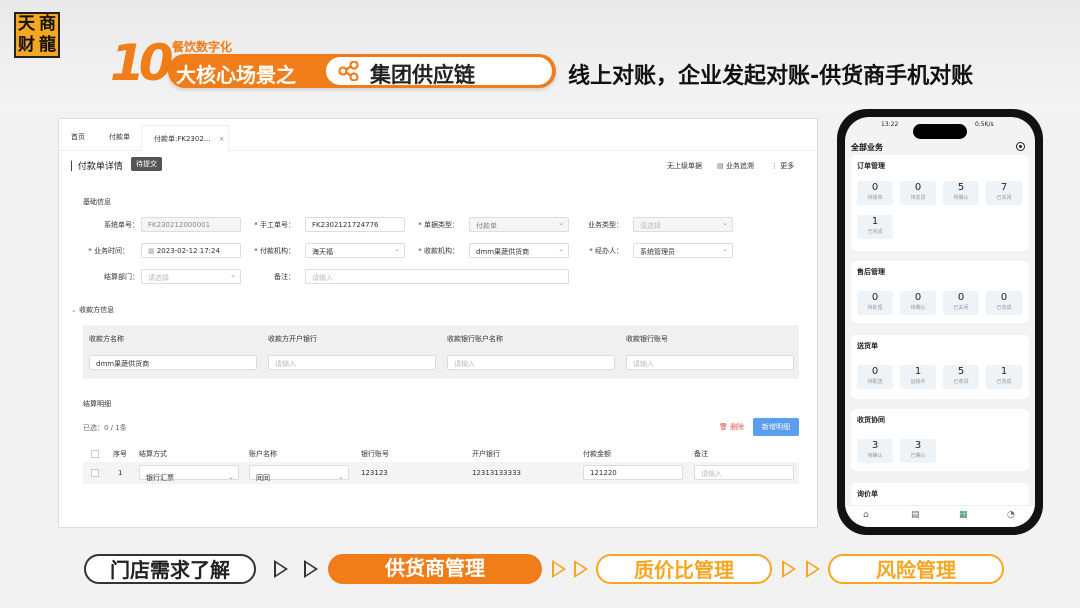  What do you see at coordinates (106, 339) in the screenshot?
I see `receiver-col: 收款方名称` at bounding box center [106, 339].